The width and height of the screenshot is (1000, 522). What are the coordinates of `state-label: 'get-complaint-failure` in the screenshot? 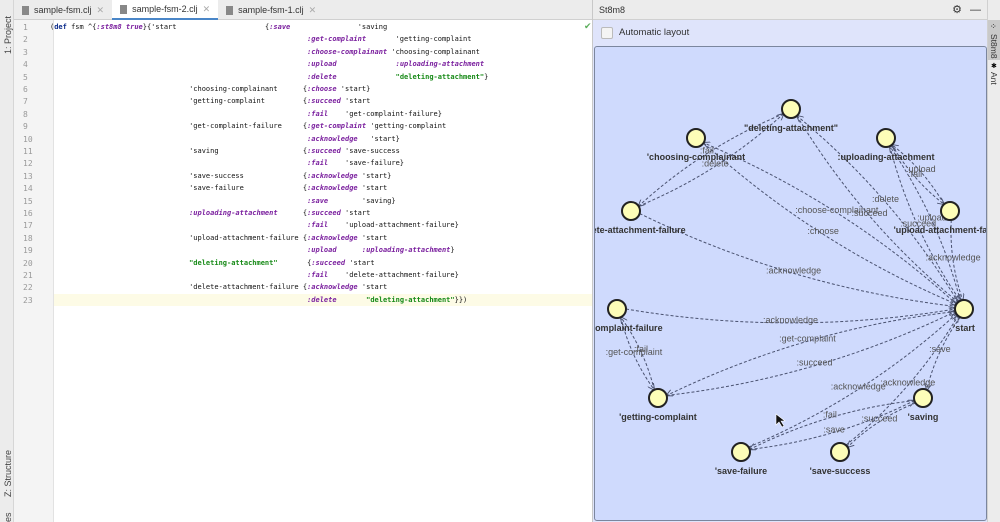 It's located at (629, 328).